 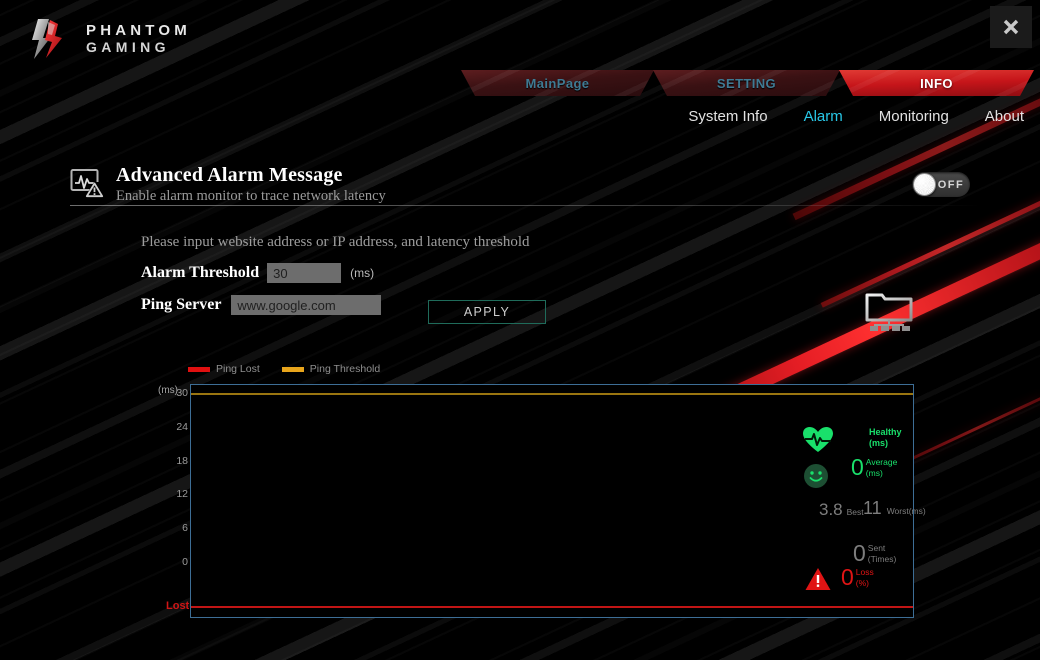 I want to click on chart-legend: Ping Lost Ping Threshold, so click(x=284, y=369).